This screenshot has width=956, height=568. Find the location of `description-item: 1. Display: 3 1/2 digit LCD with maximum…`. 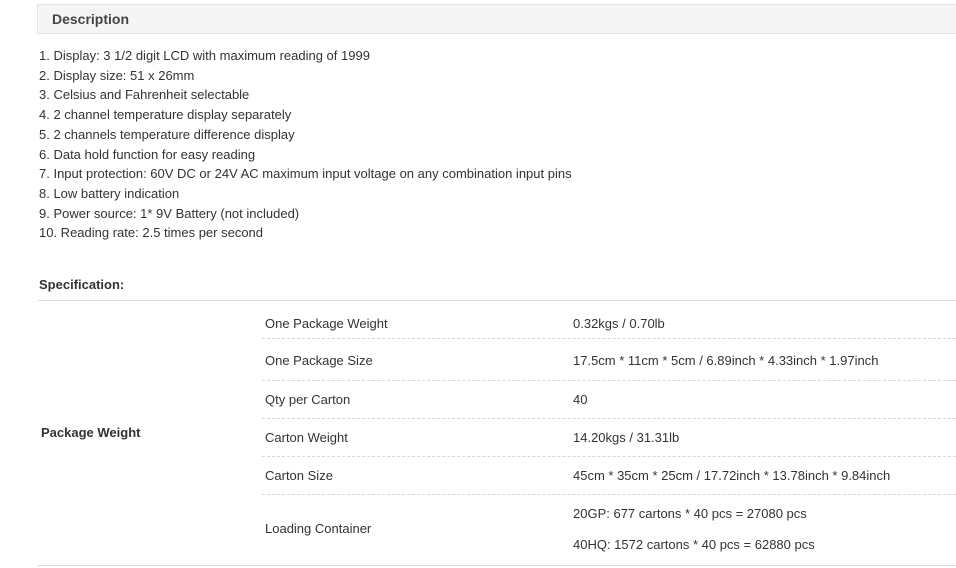

description-item: 1. Display: 3 1/2 digit LCD with maximum… is located at coordinates (204, 55).